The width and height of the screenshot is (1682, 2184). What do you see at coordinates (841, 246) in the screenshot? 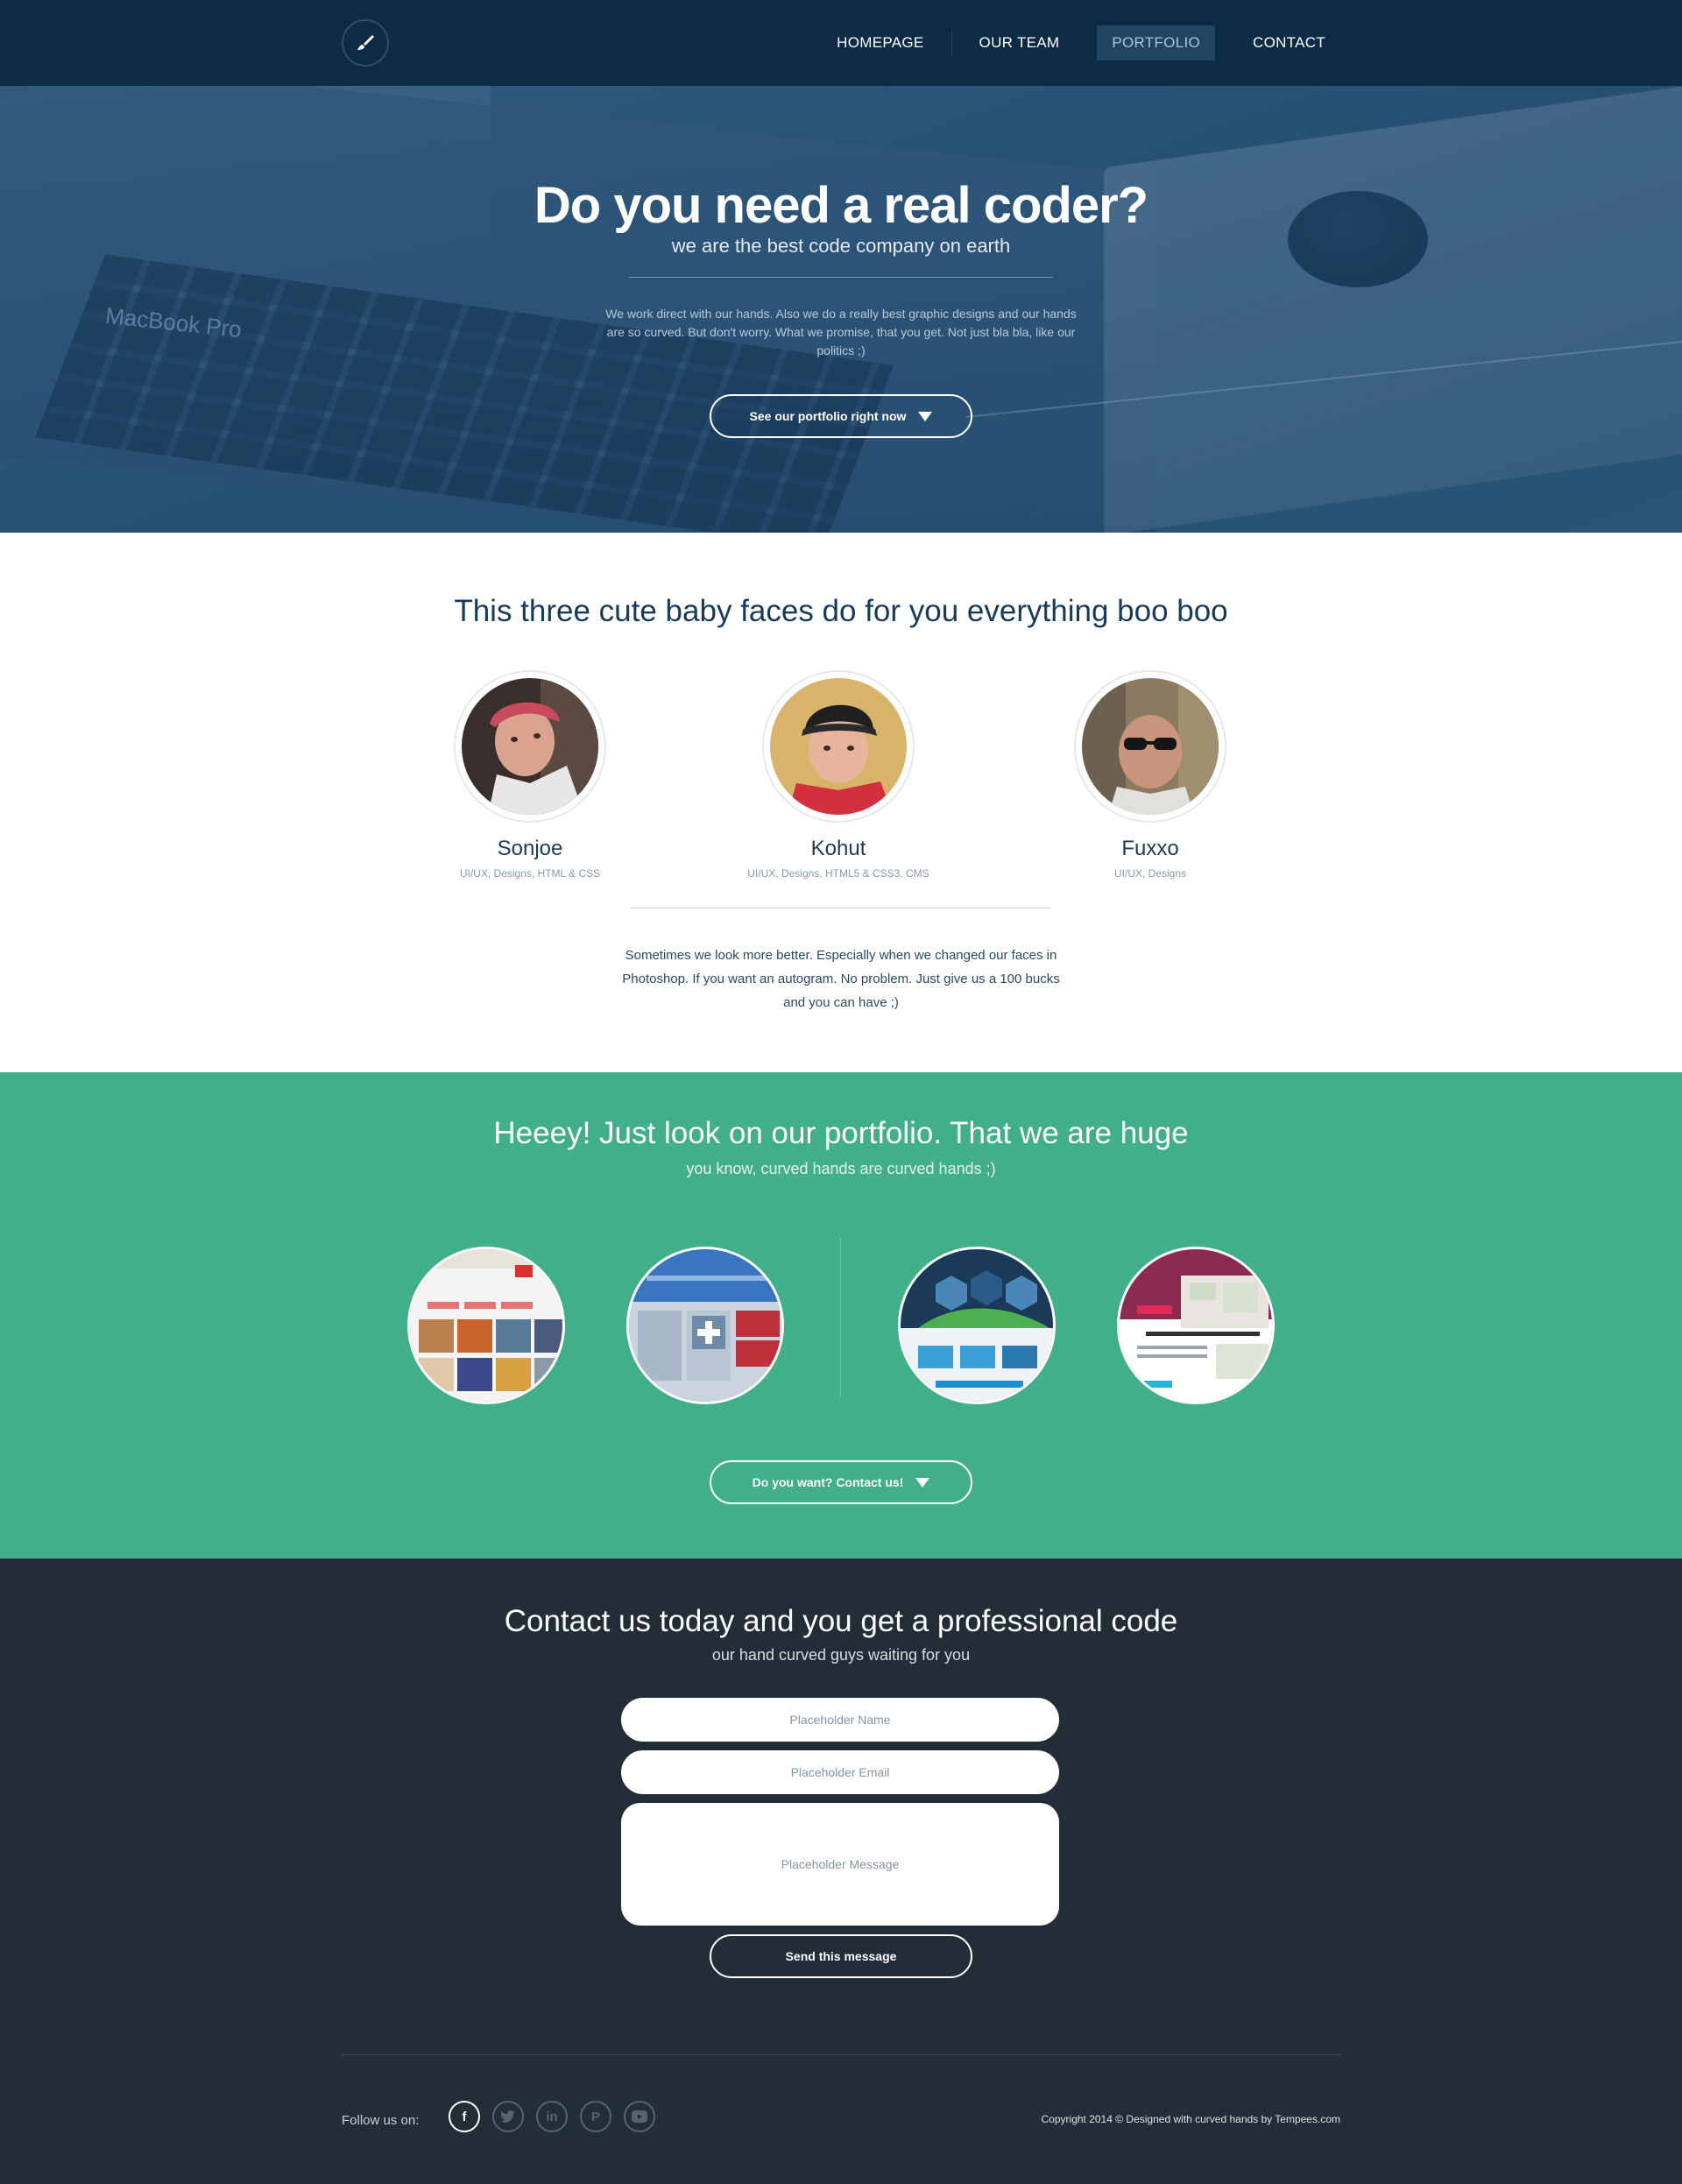
I see `hero-subtitle: we are the best code company on earth` at bounding box center [841, 246].